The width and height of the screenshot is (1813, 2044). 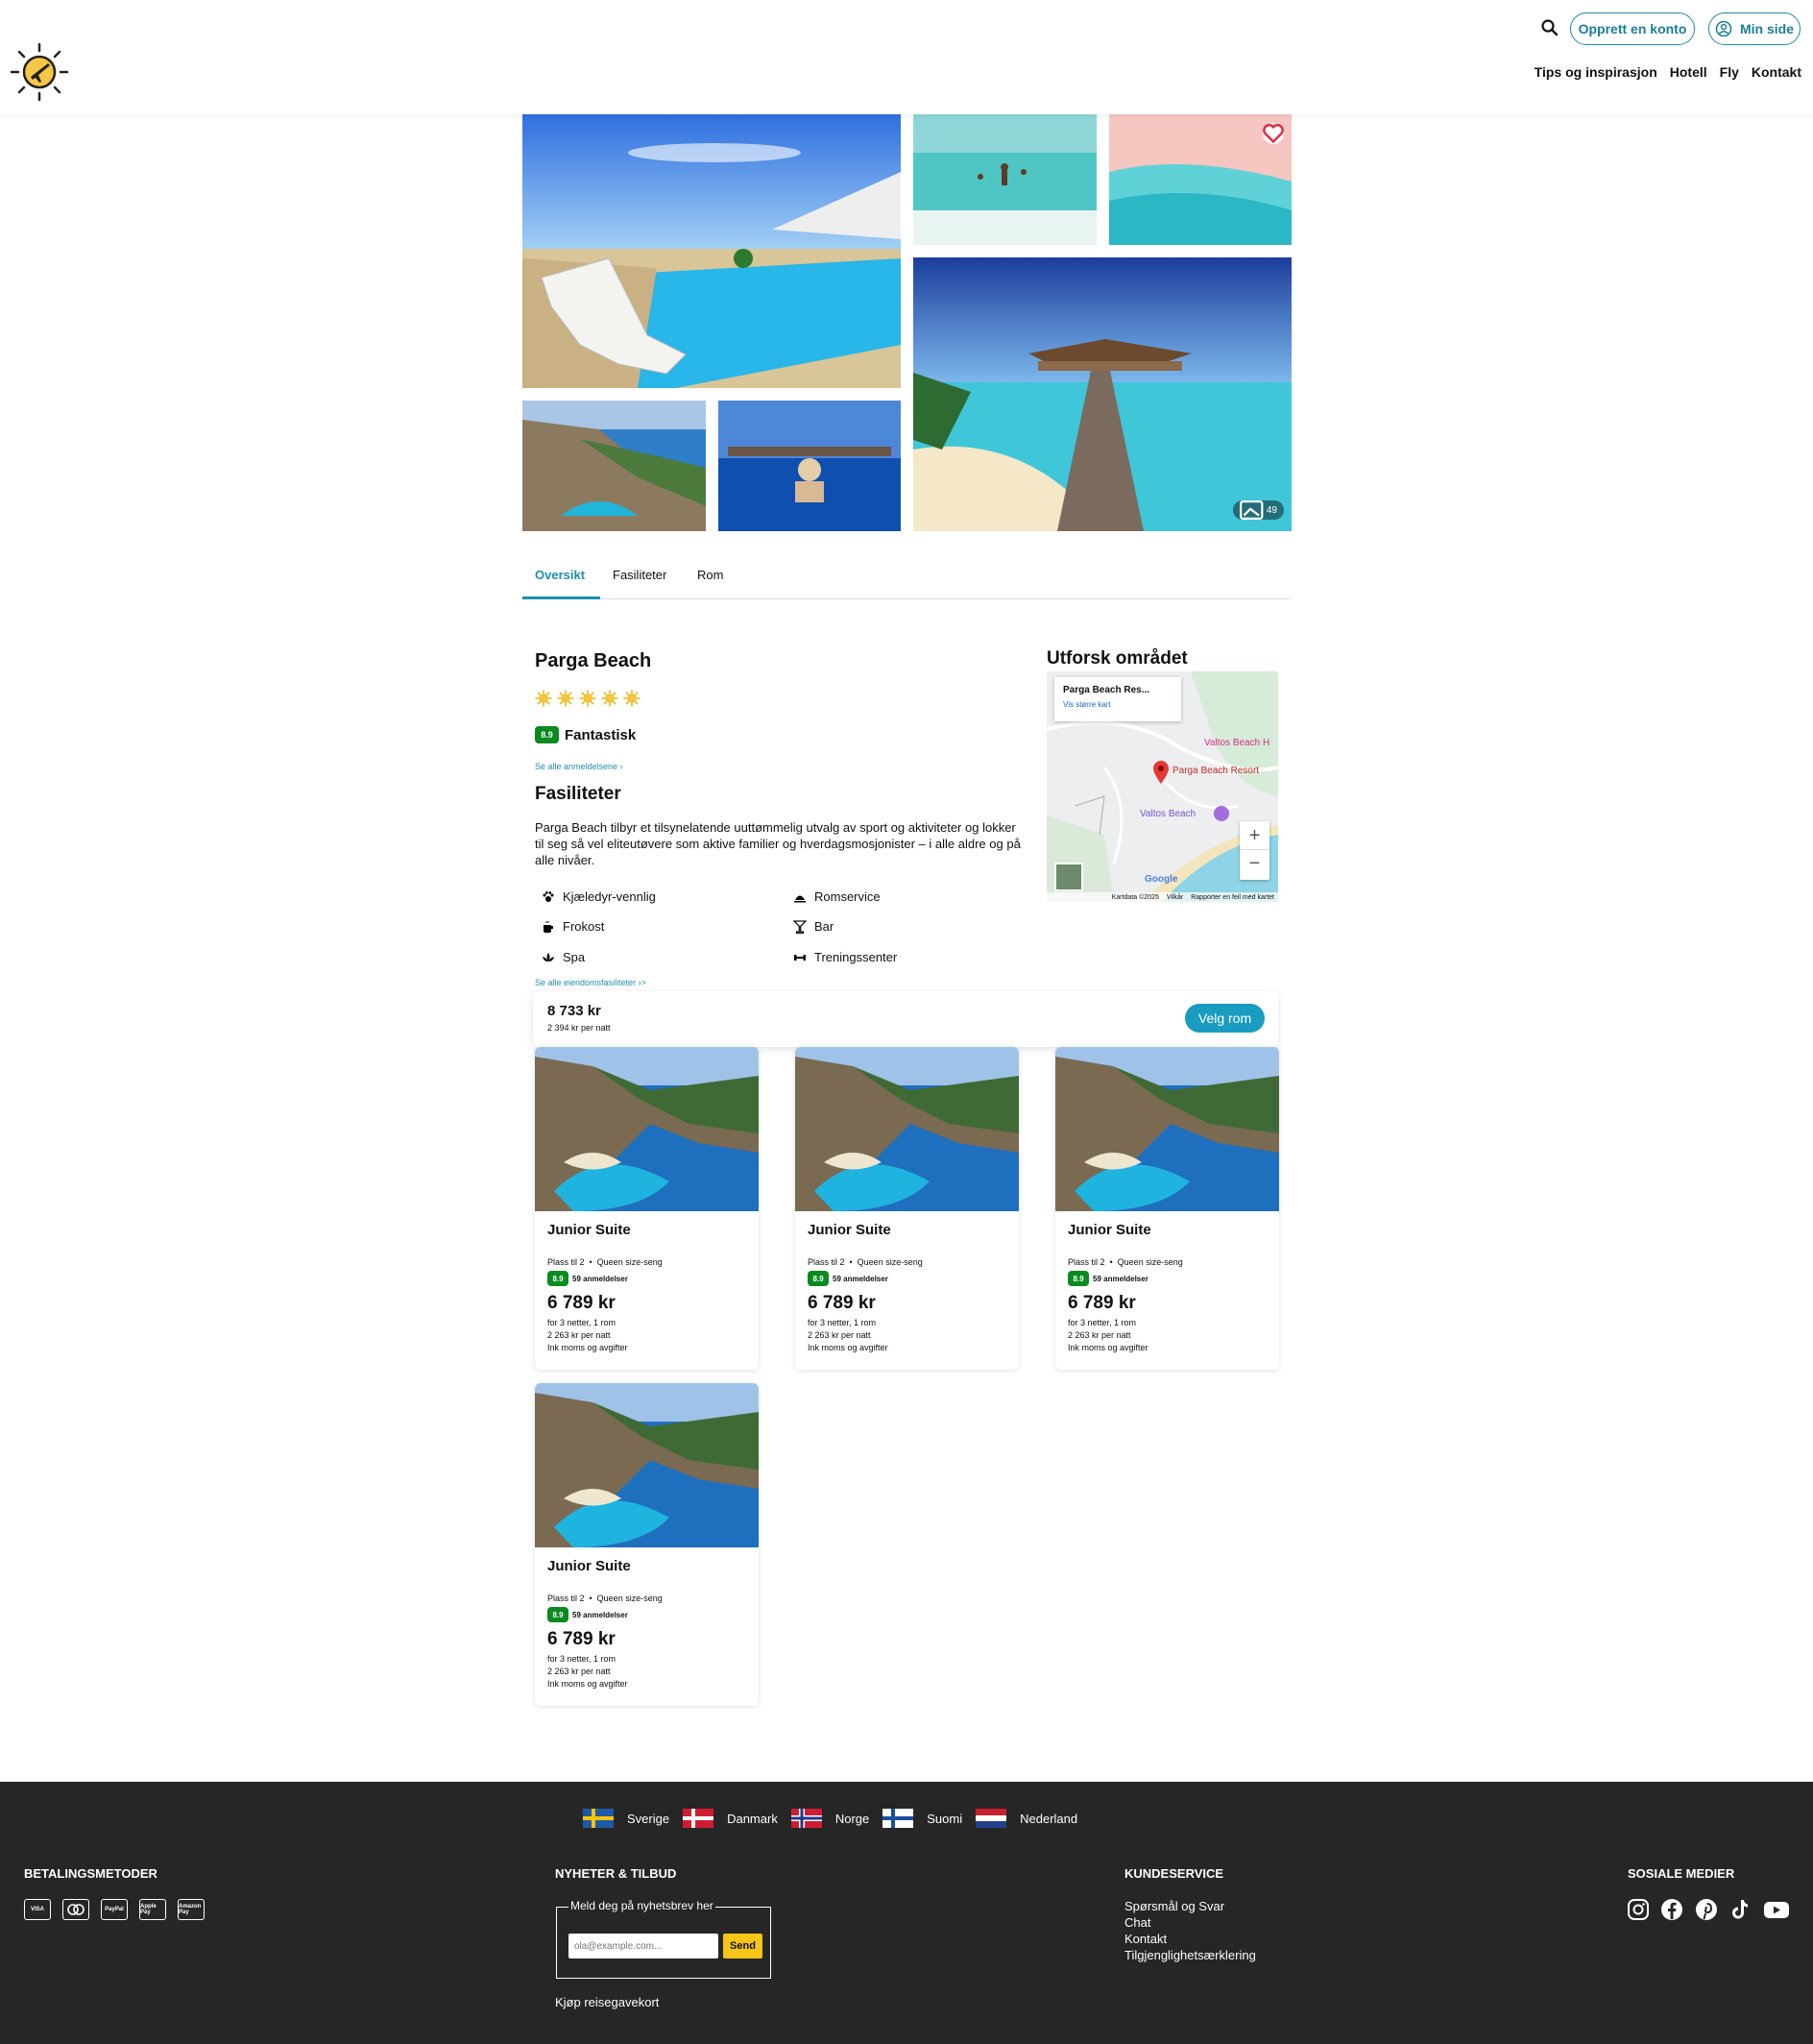 What do you see at coordinates (591, 982) in the screenshot?
I see `see-all-facilities-link: Se alle eiendomsfasiliteter ›>` at bounding box center [591, 982].